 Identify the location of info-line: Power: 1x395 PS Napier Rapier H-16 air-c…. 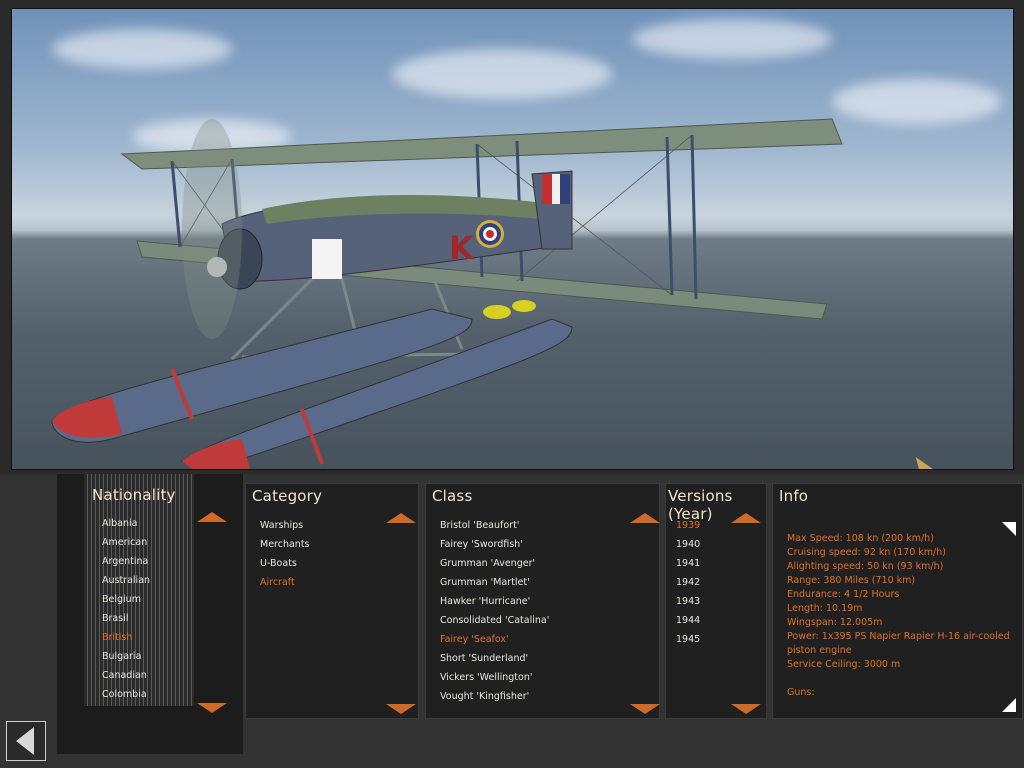
(898, 636).